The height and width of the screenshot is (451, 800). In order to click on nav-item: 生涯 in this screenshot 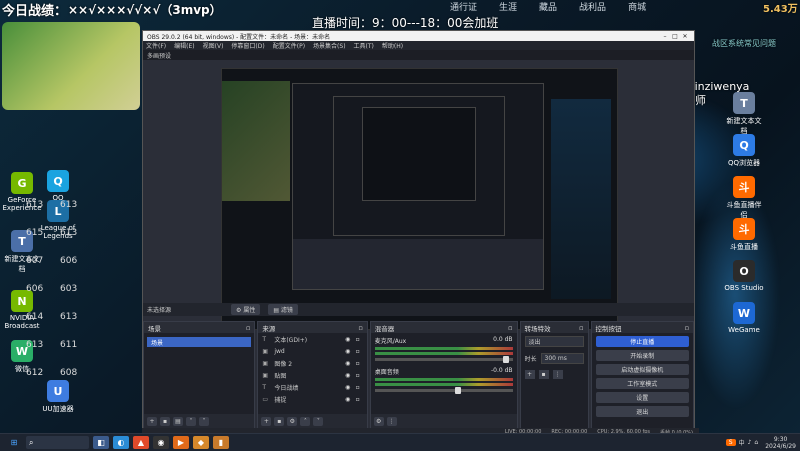, I will do `click(508, 6)`.